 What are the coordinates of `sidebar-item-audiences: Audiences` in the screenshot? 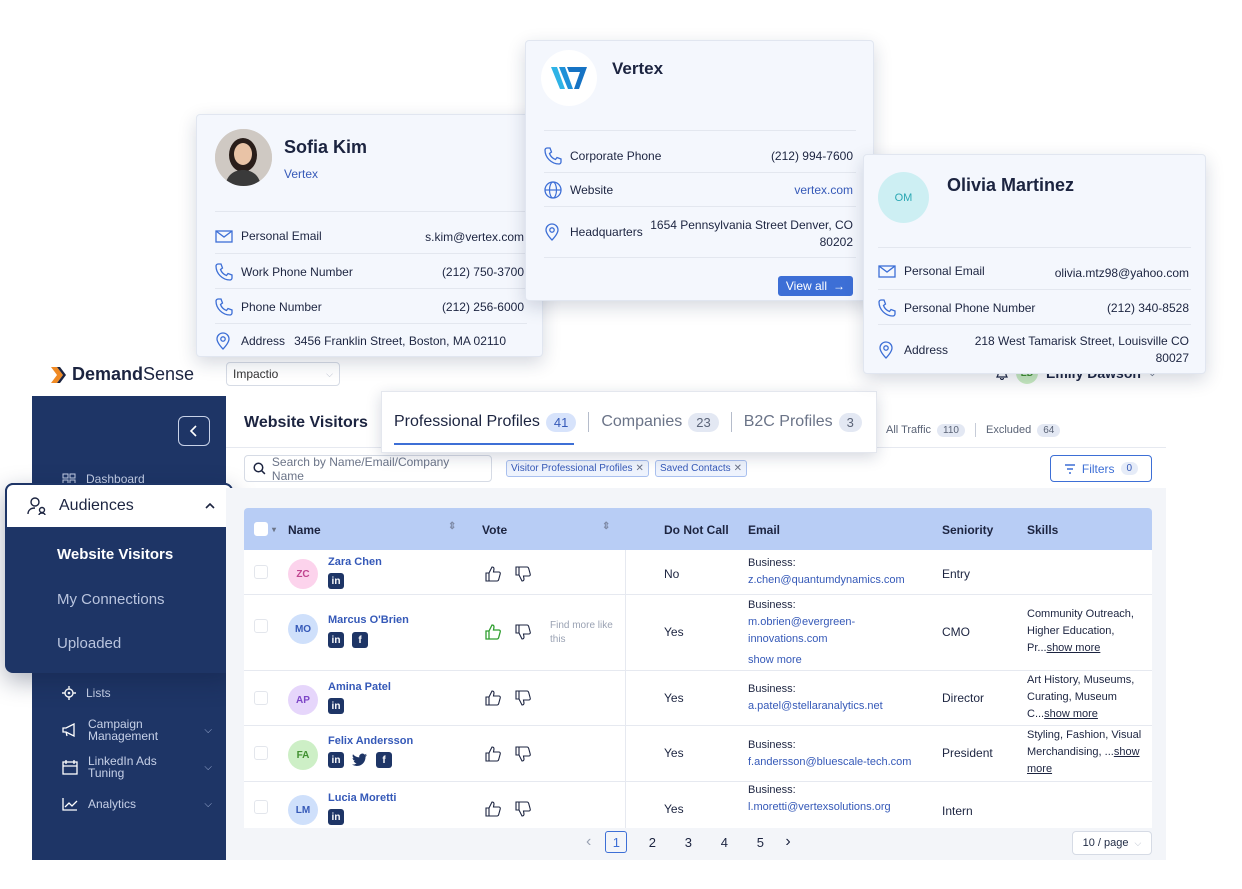 It's located at (119, 506).